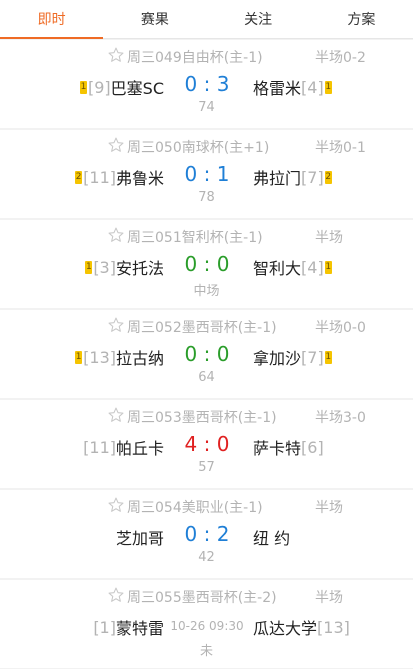  I want to click on home-side: 1 [13] 拉古纳, so click(119, 357).